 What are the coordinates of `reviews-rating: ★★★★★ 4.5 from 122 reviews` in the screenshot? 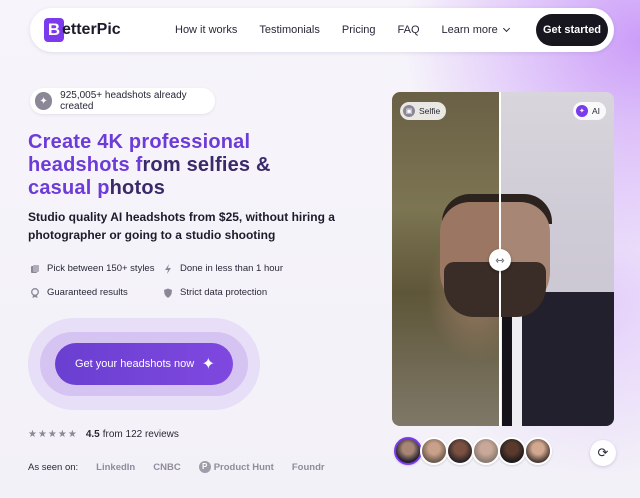 It's located at (103, 434).